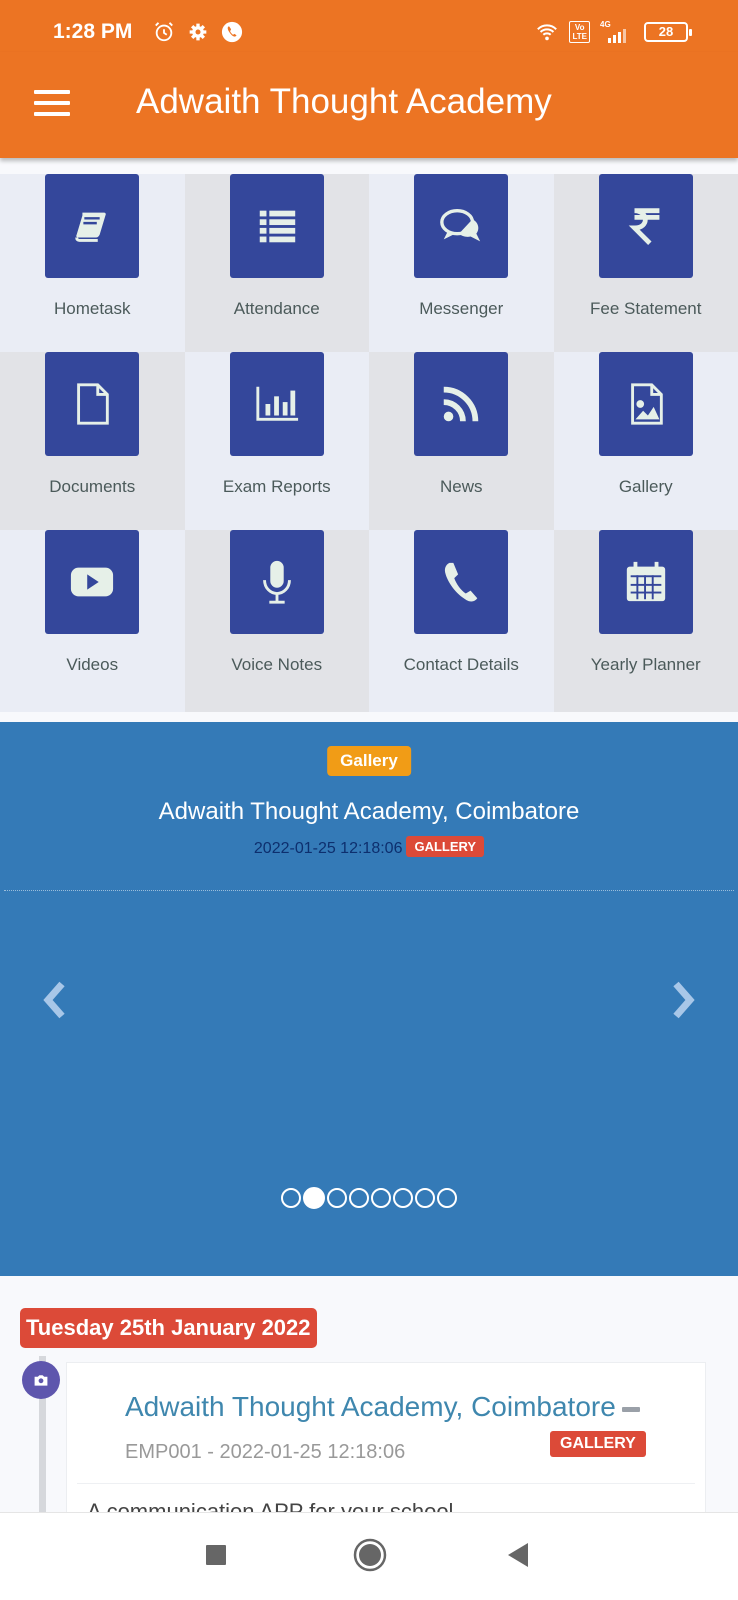 This screenshot has width=738, height=1600. I want to click on divider, so click(386, 1483).